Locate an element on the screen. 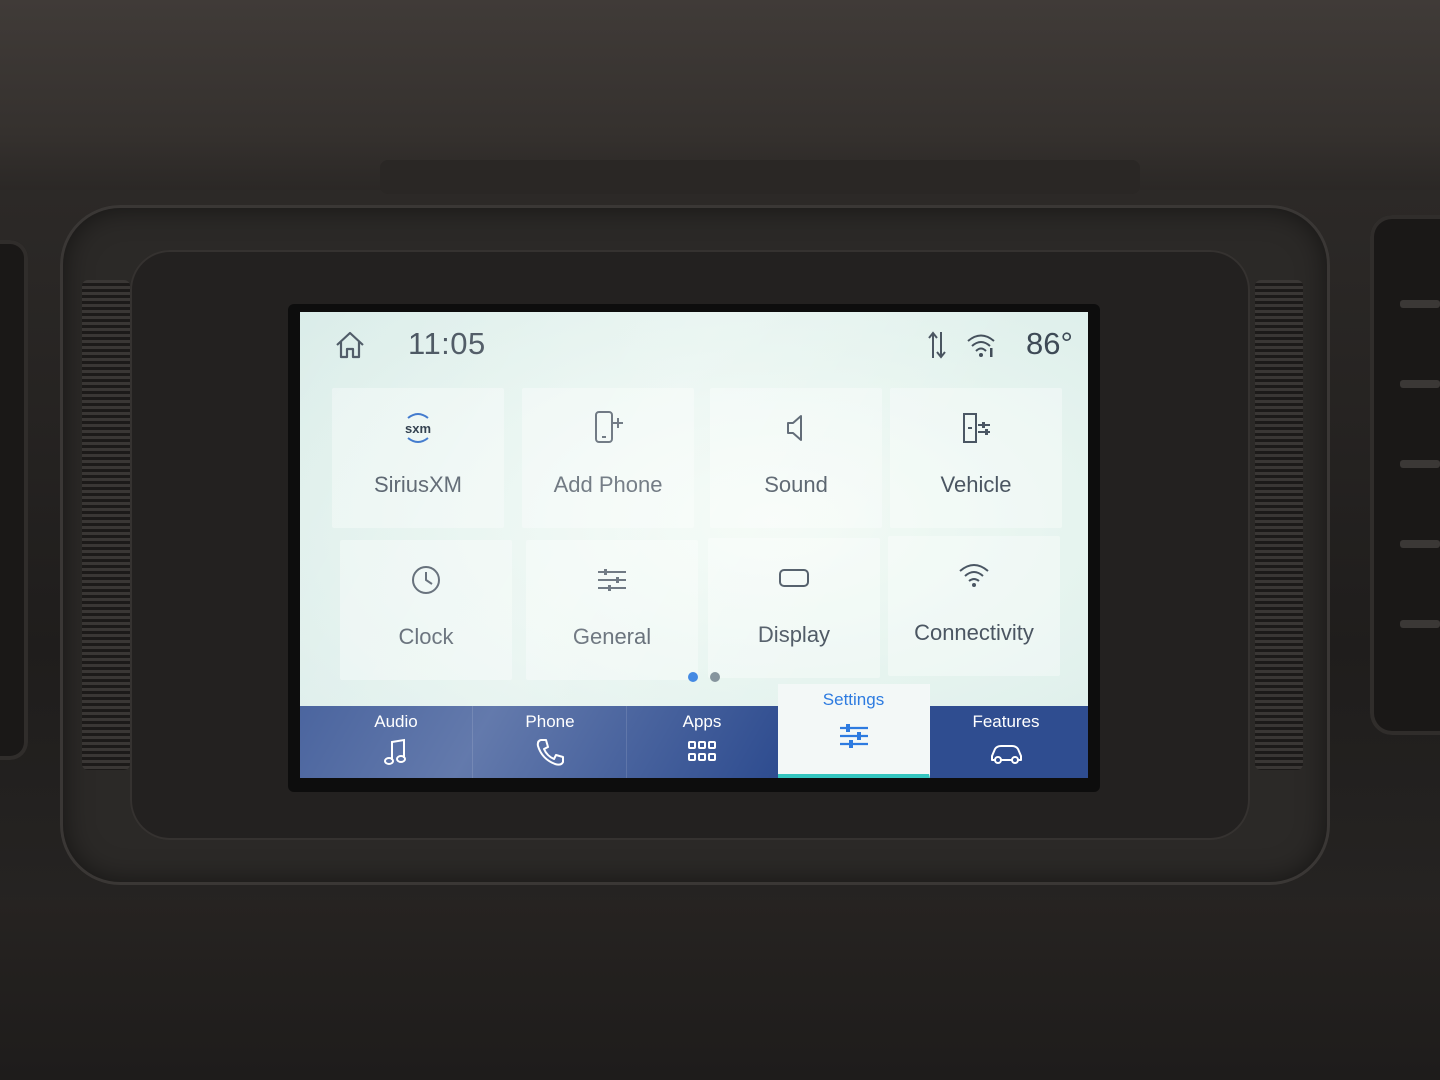 This screenshot has width=1440, height=1080. add-phone-icon is located at coordinates (609, 427).